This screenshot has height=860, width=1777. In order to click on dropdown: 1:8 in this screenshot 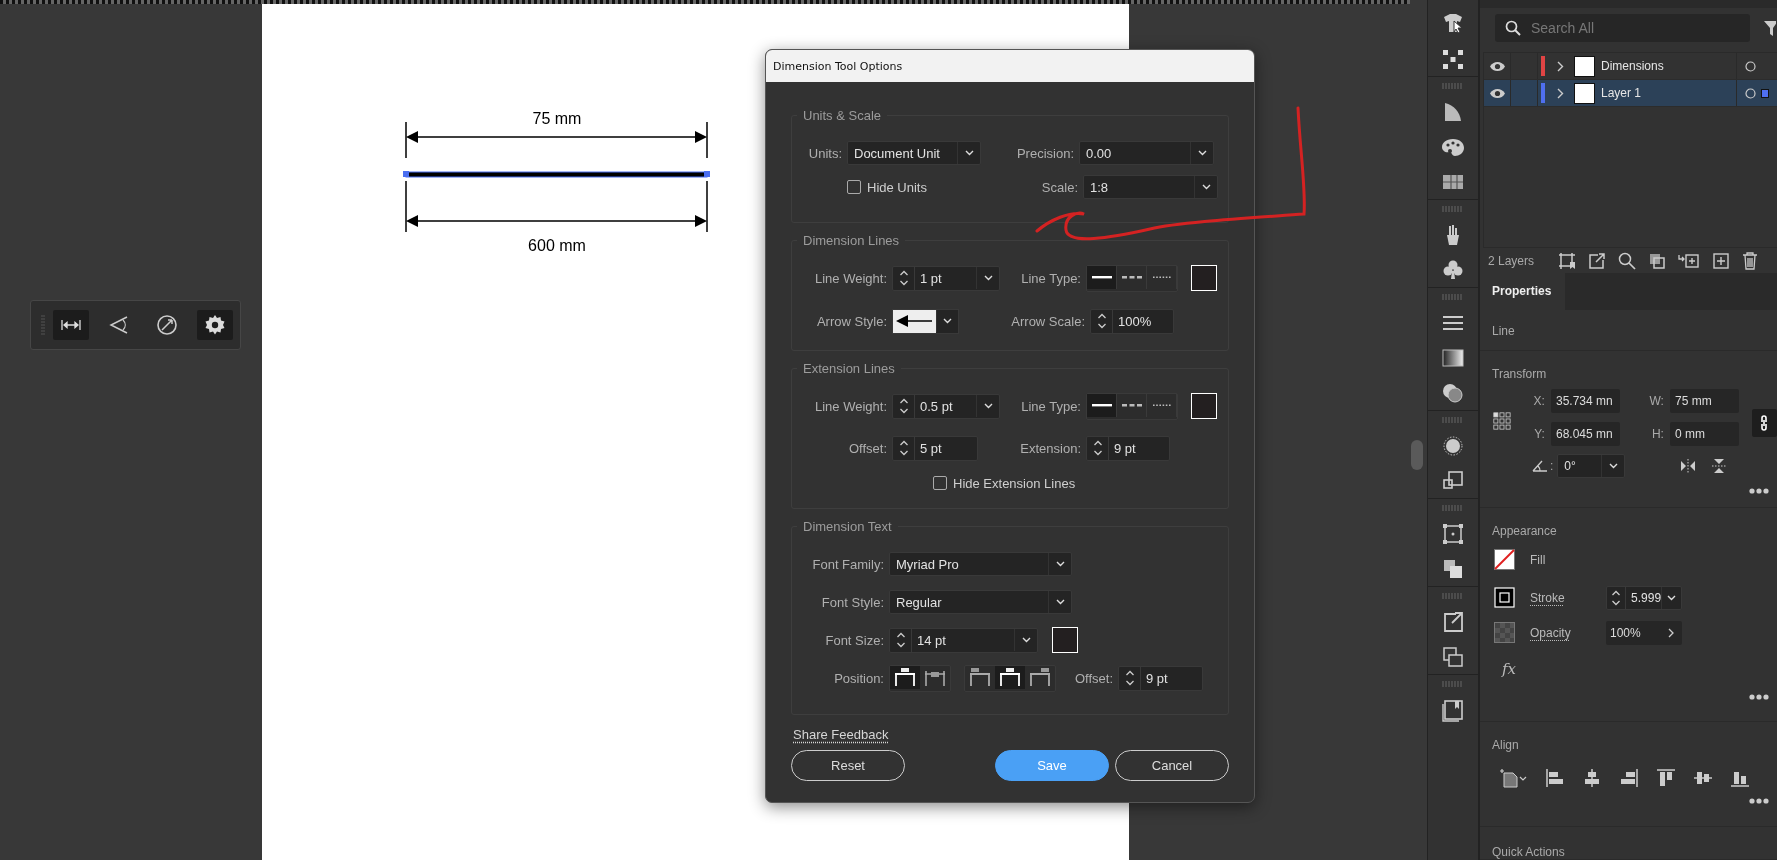, I will do `click(1150, 187)`.